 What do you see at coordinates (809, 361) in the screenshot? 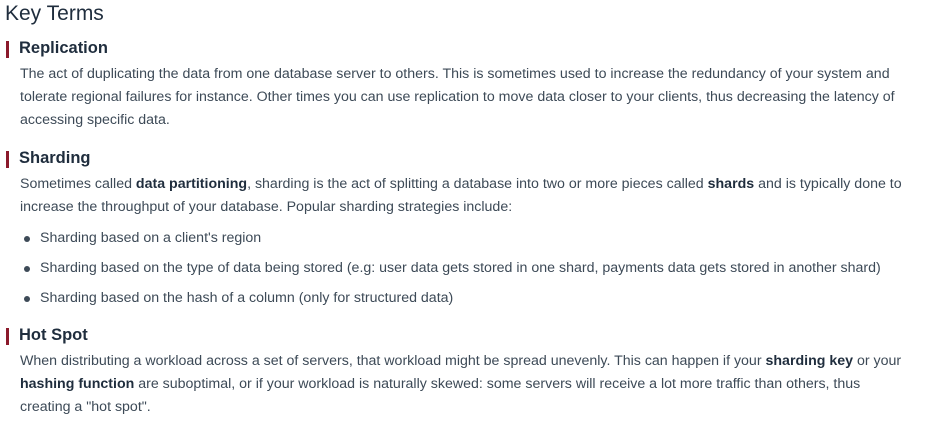
I see `keyword-sharding-key: sharding key` at bounding box center [809, 361].